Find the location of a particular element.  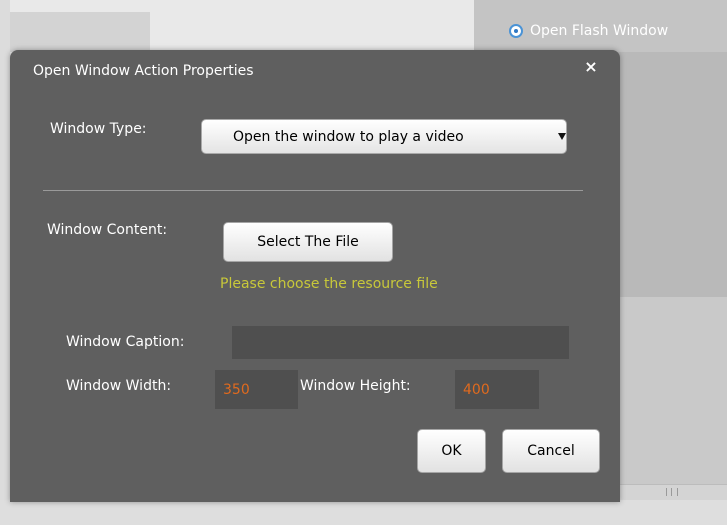

dropdown-arrow-icon is located at coordinates (562, 136).